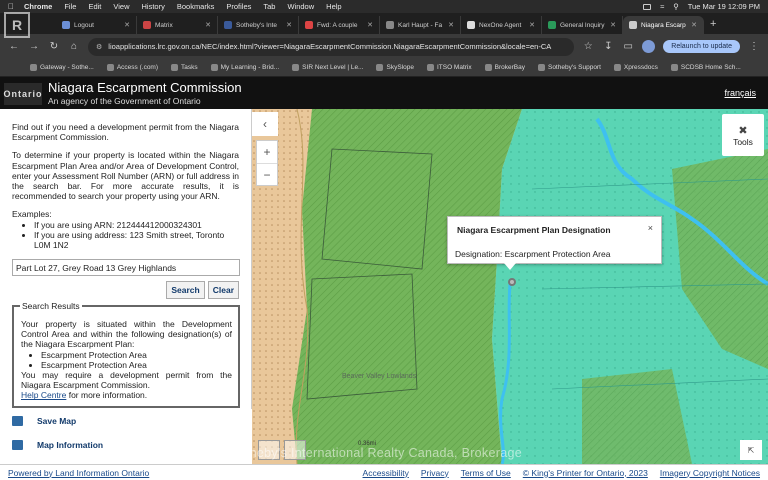  I want to click on bookmark-item: Tasks, so click(184, 67).